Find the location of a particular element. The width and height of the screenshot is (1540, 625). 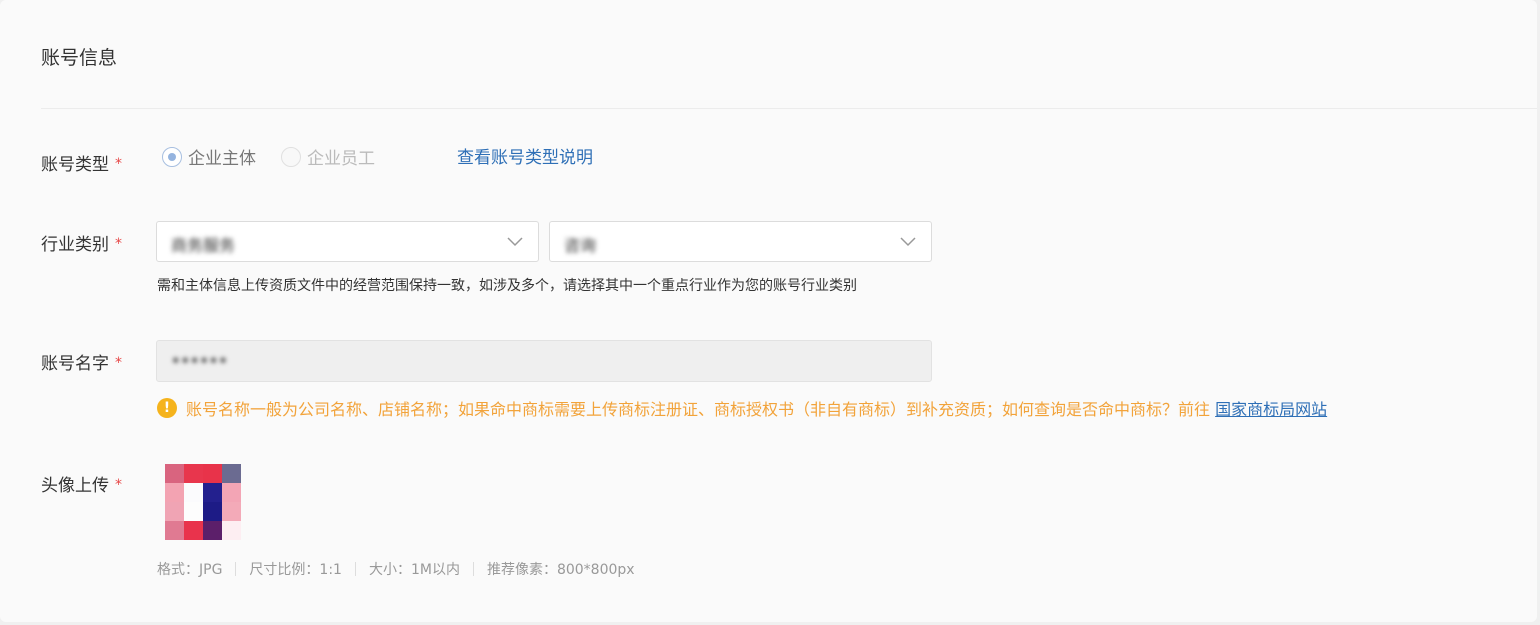

avatar-image is located at coordinates (203, 502).